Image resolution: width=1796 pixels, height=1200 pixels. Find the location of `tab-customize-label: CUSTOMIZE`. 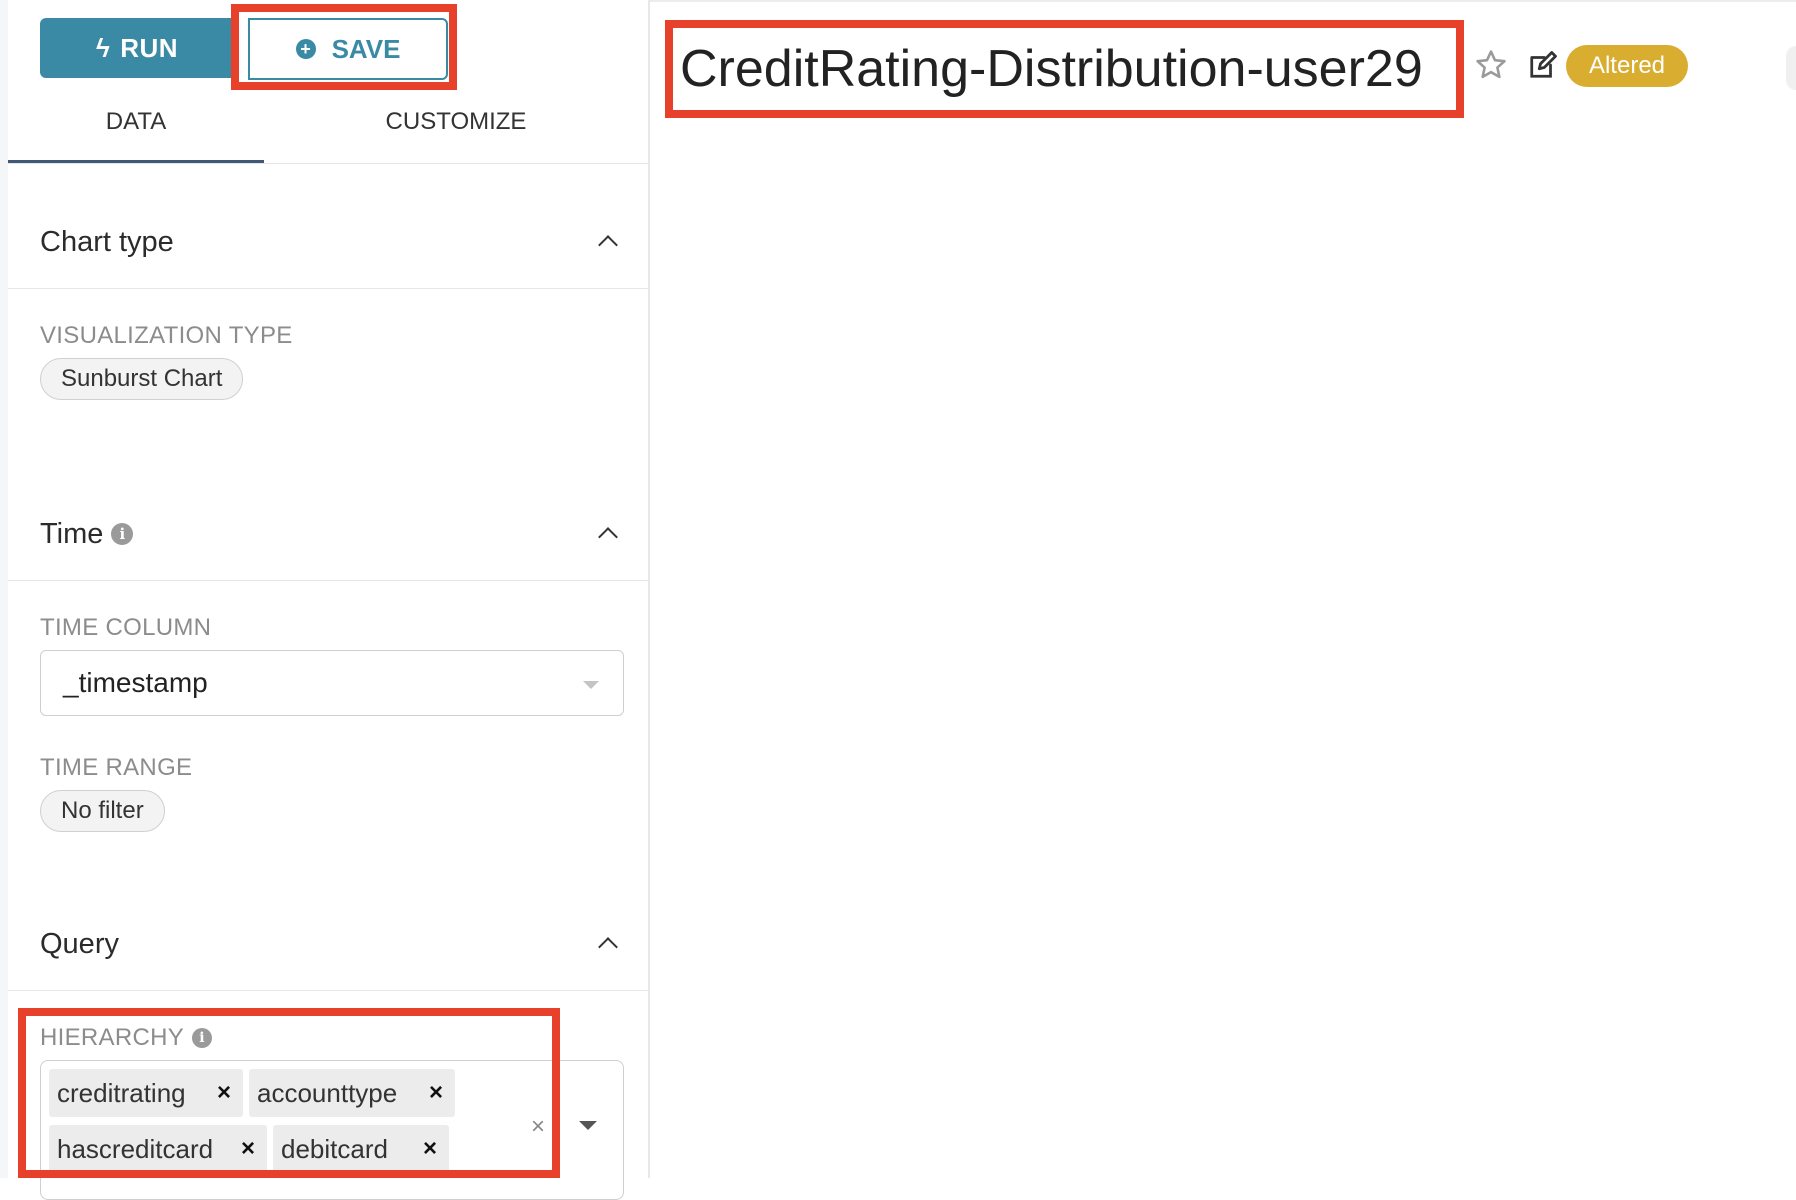

tab-customize-label: CUSTOMIZE is located at coordinates (456, 121).